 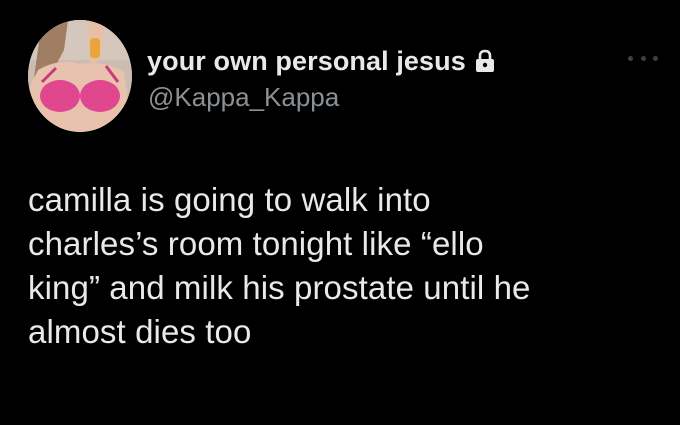 What do you see at coordinates (485, 61) in the screenshot?
I see `lock-icon` at bounding box center [485, 61].